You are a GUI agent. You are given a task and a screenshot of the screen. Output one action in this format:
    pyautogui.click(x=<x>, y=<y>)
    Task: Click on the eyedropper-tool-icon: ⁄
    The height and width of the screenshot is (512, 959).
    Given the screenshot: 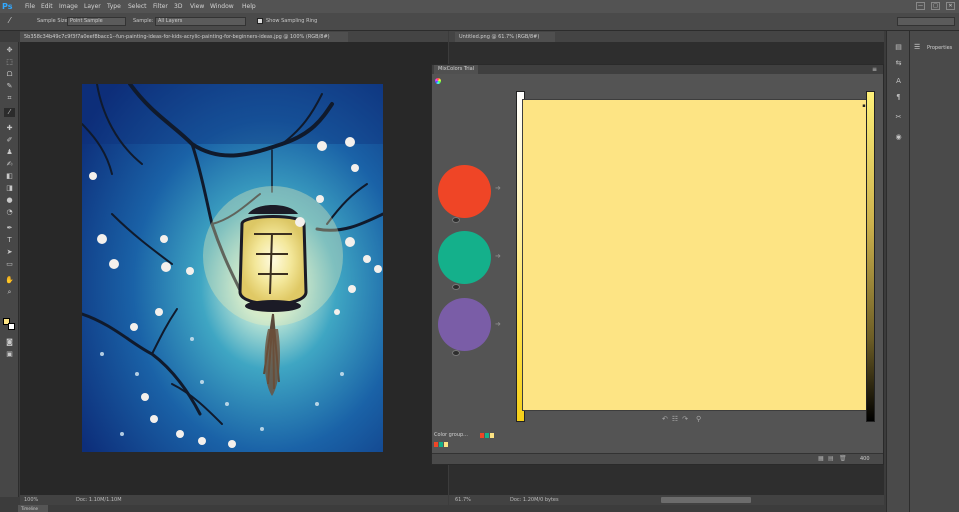 What is the action you would take?
    pyautogui.click(x=9, y=112)
    